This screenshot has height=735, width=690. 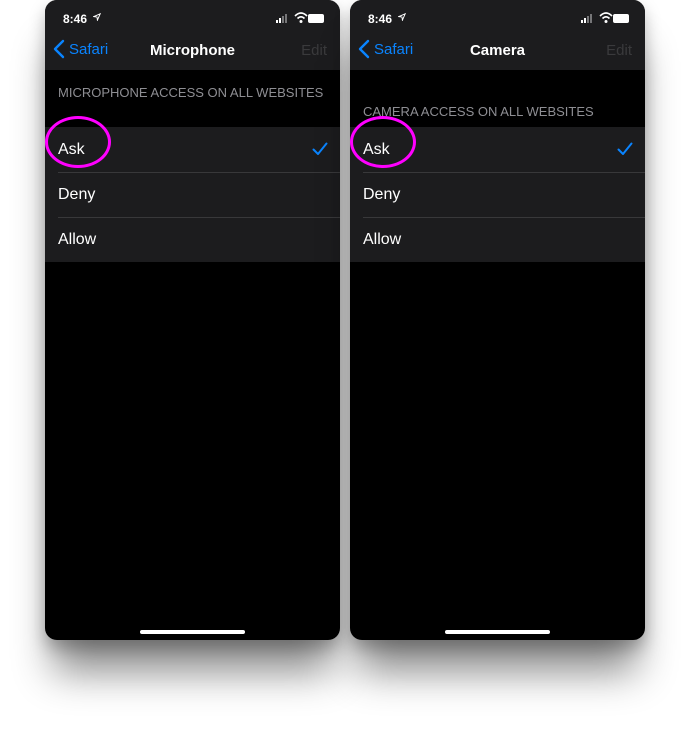 What do you see at coordinates (497, 51) in the screenshot?
I see `navigation-bar: Safari Camera Edit` at bounding box center [497, 51].